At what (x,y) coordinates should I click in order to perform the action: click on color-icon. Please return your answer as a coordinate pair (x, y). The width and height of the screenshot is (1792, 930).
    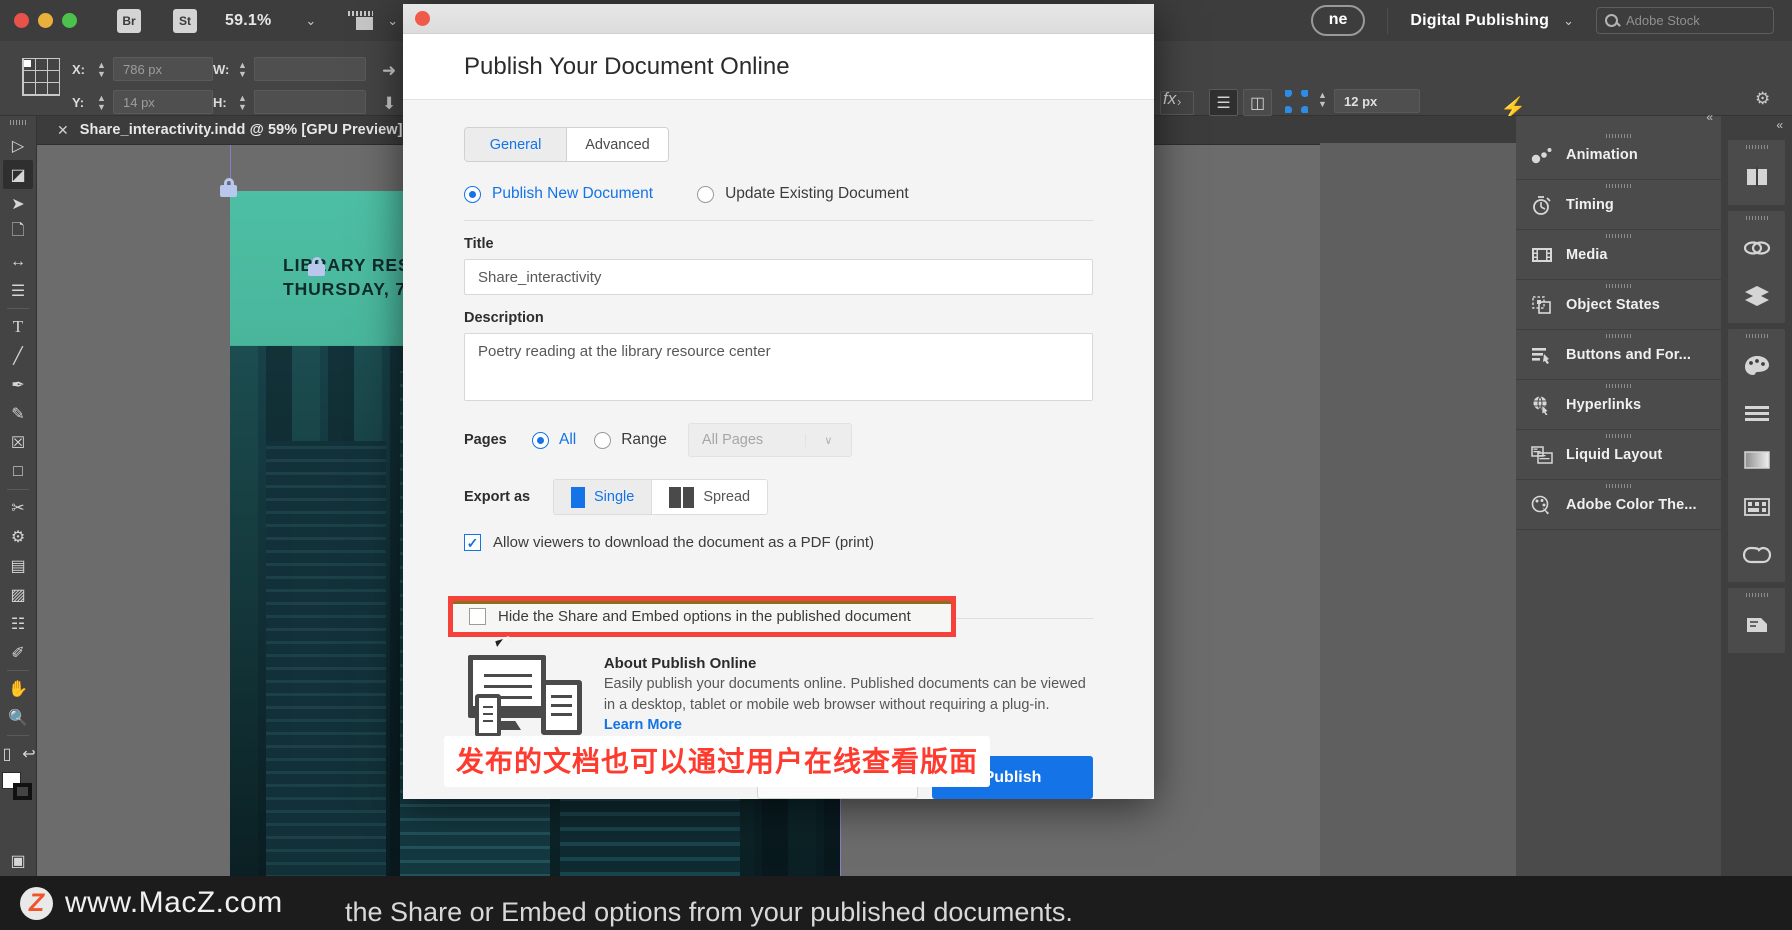
    Looking at the image, I should click on (1756, 365).